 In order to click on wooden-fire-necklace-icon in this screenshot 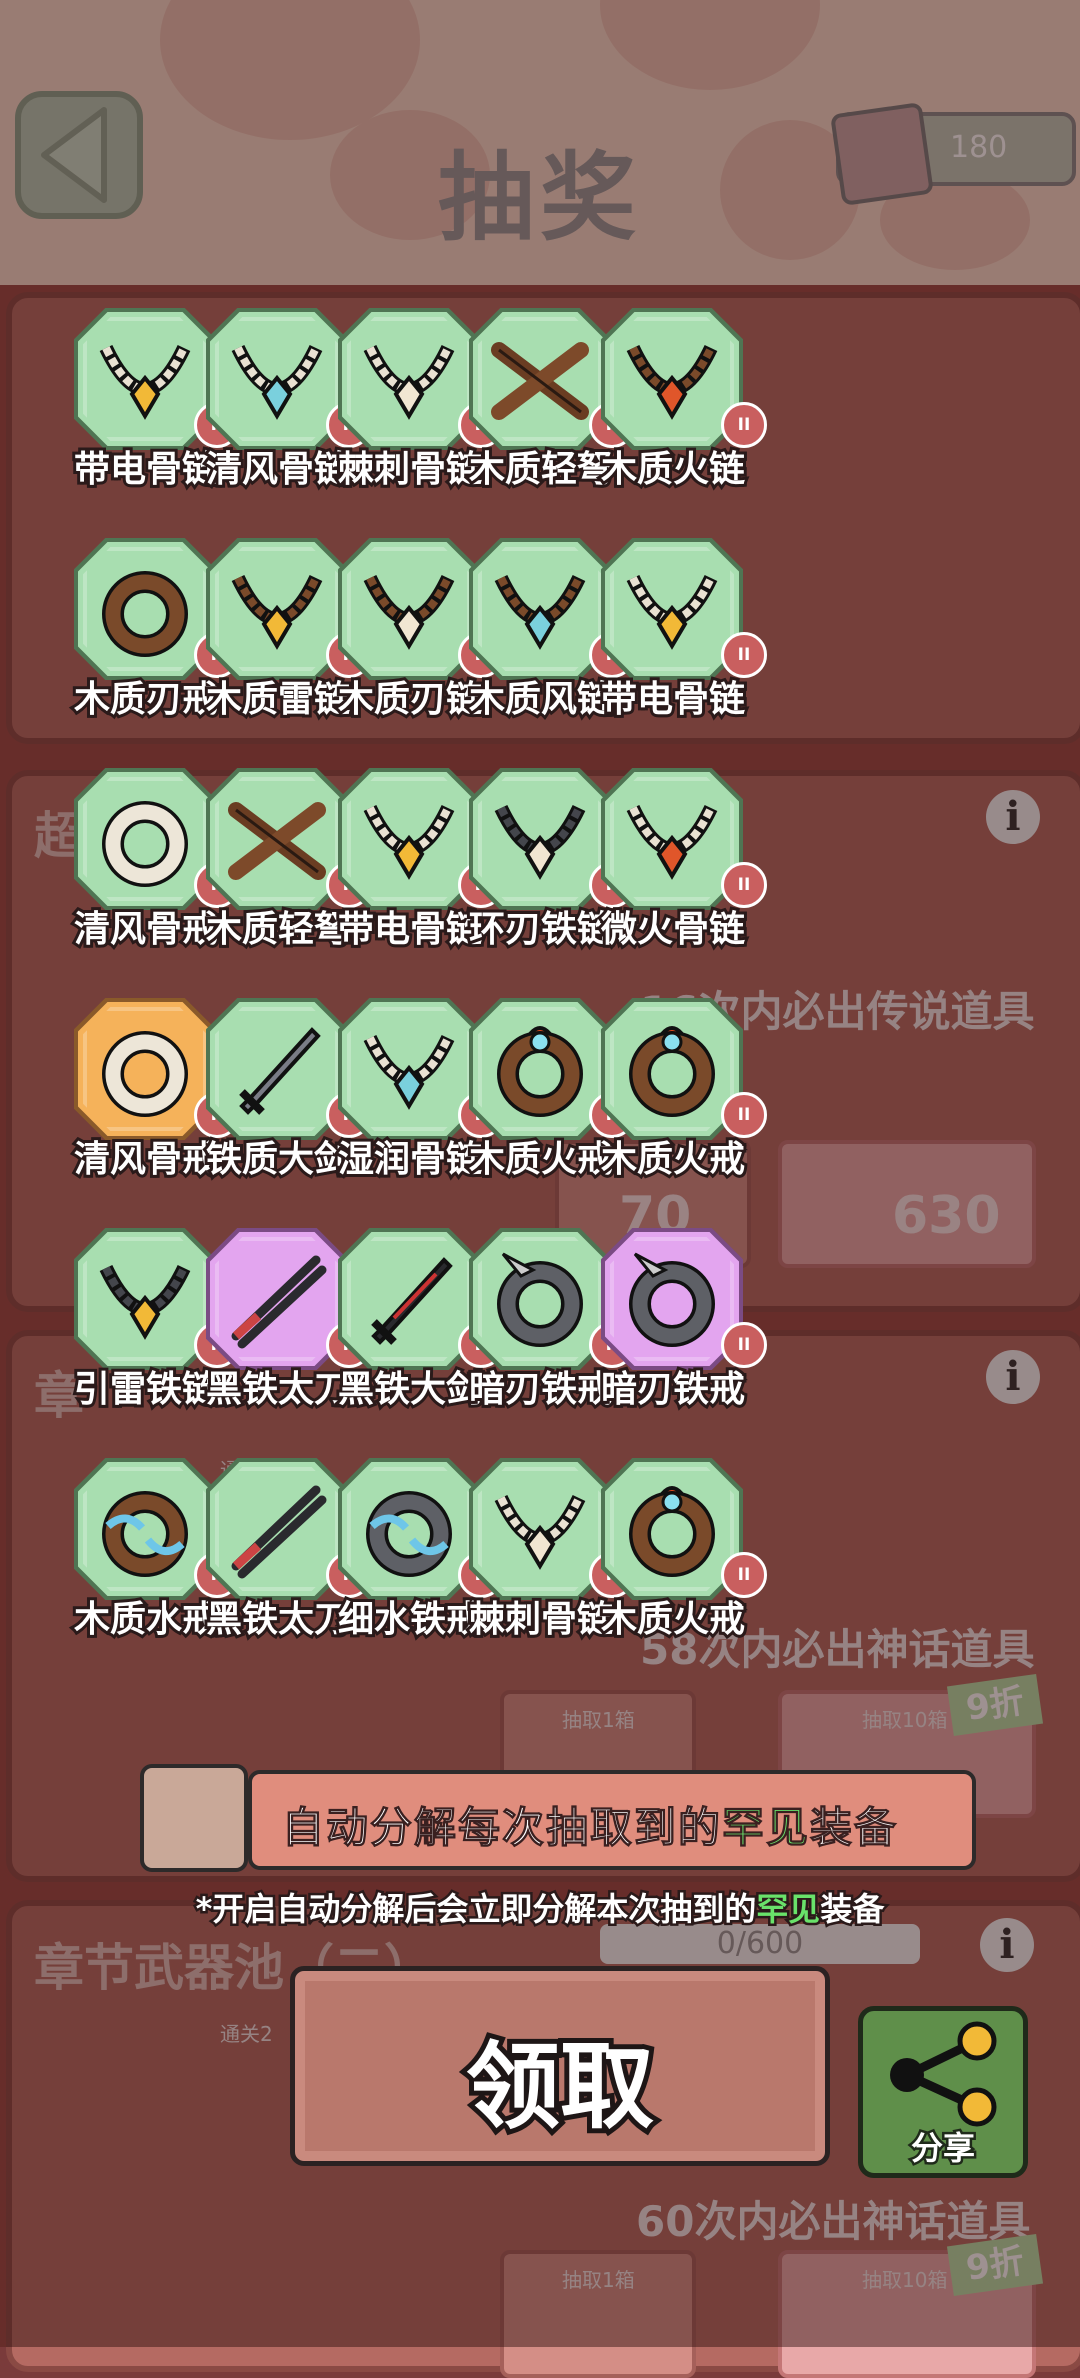, I will do `click(672, 382)`.